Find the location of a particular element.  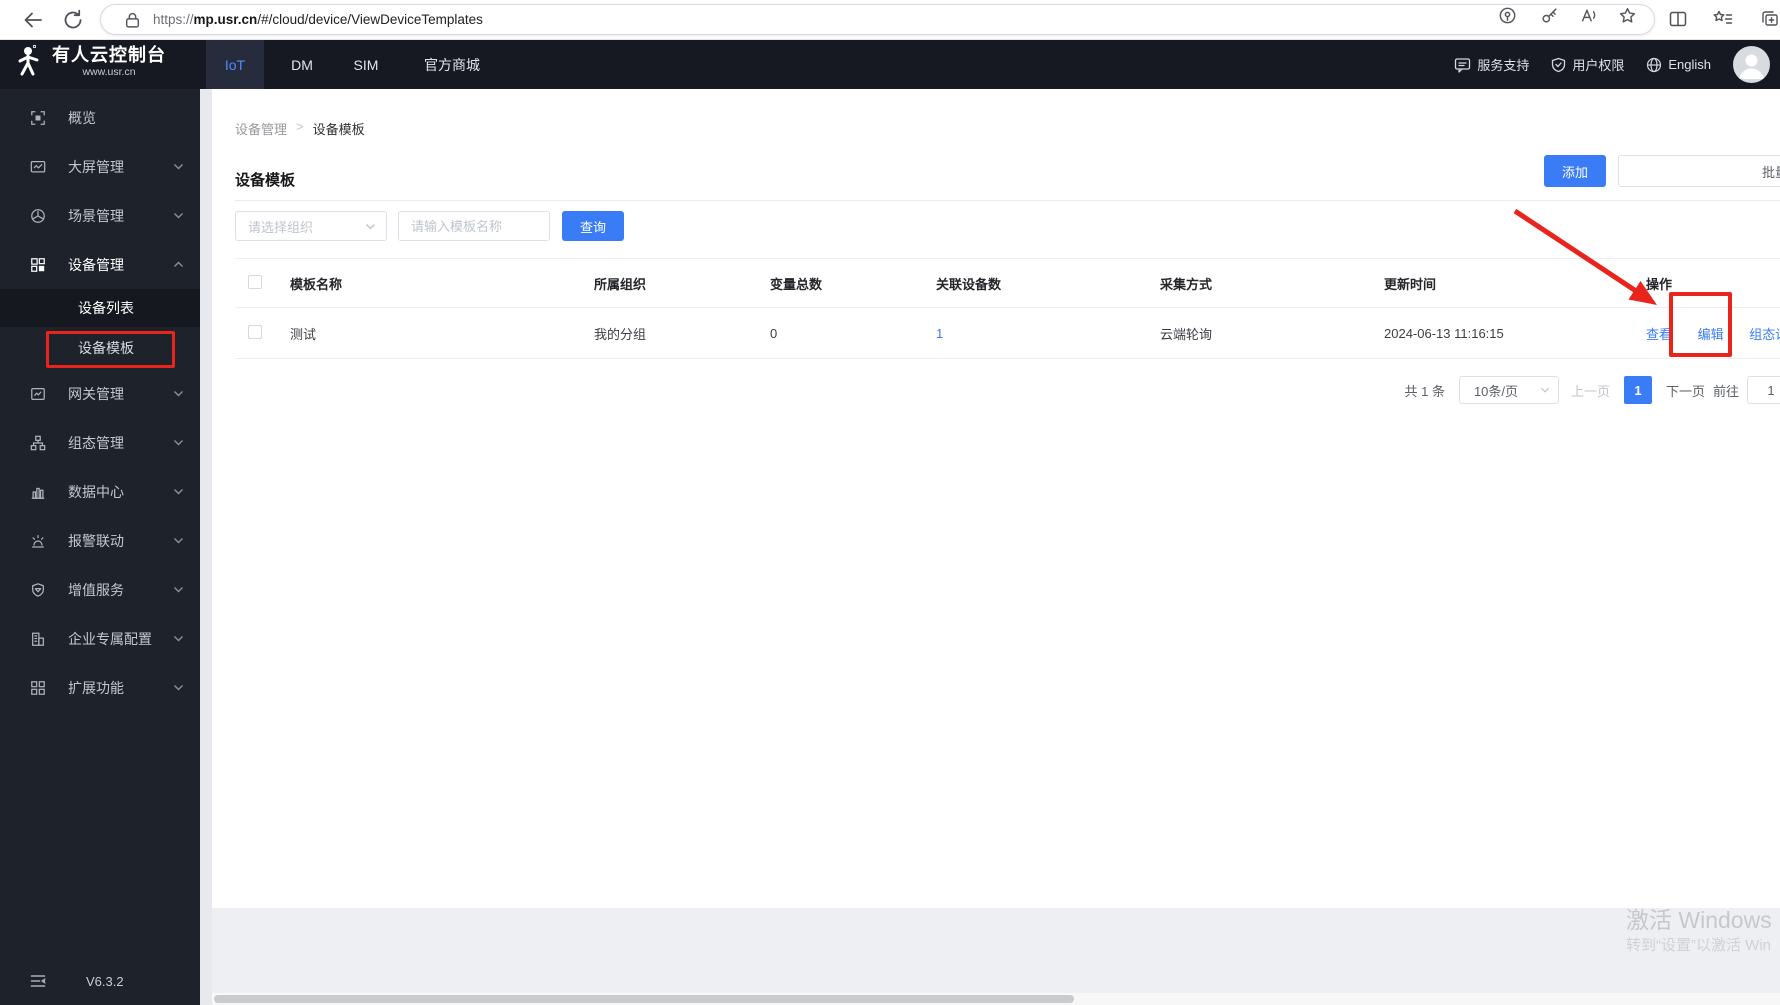

page-size-select: 10条/页 is located at coordinates (1508, 390).